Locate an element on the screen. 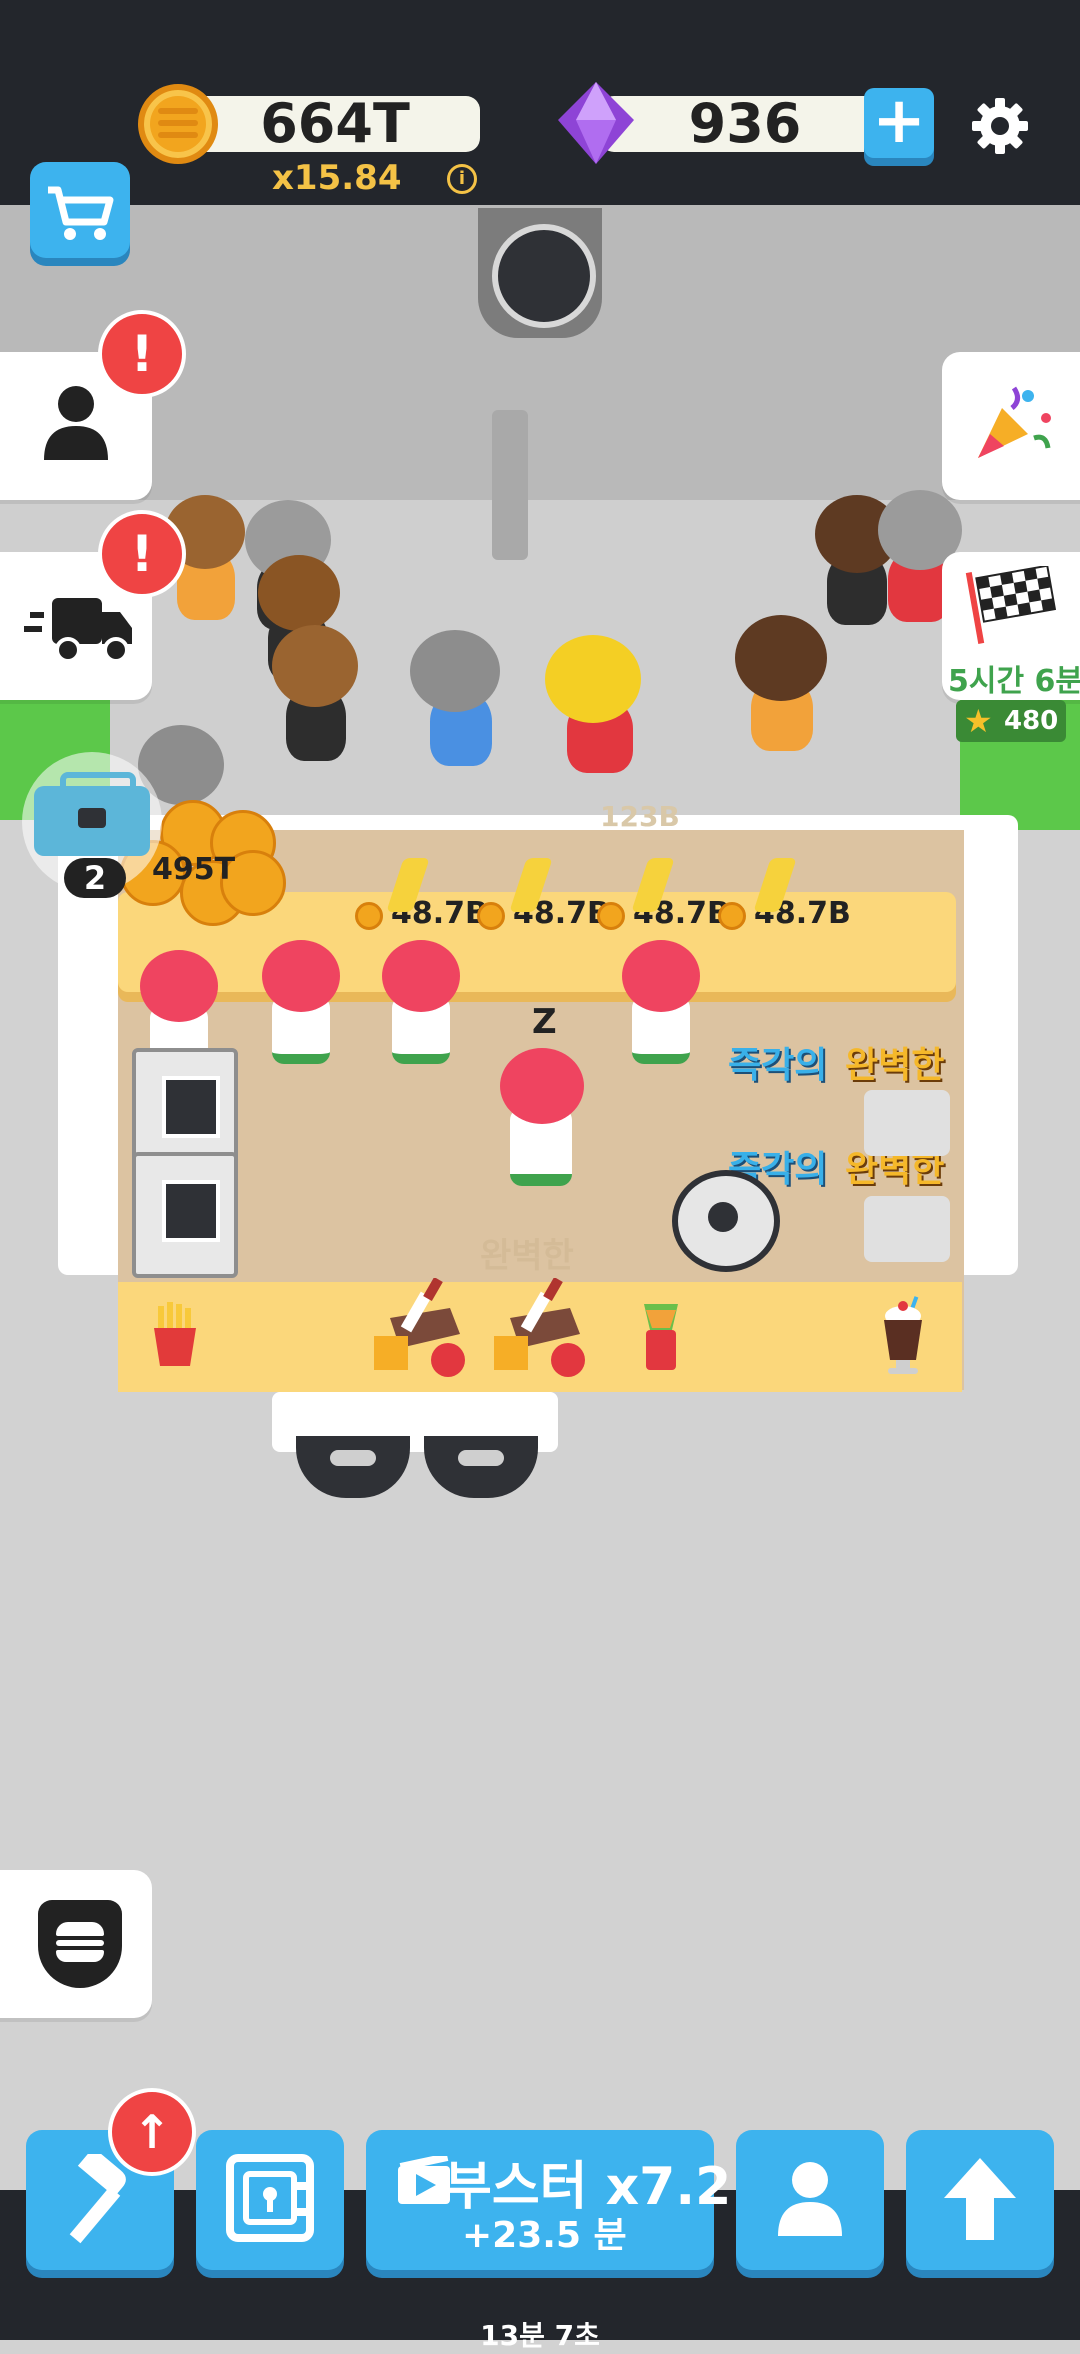 This screenshot has height=2354, width=1080. robot-vacuum is located at coordinates (726, 1221).